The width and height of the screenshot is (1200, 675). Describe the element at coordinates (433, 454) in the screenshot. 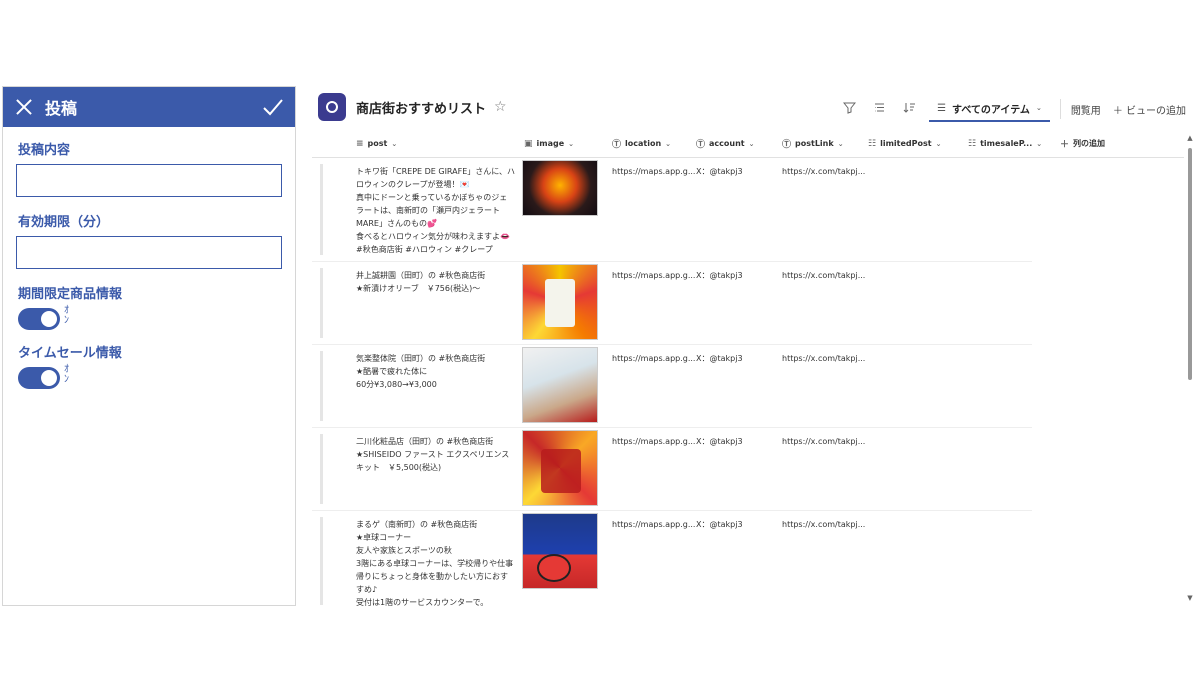

I see `post-line: ★SHISEIDO ファースト エクスペリエンス` at that location.